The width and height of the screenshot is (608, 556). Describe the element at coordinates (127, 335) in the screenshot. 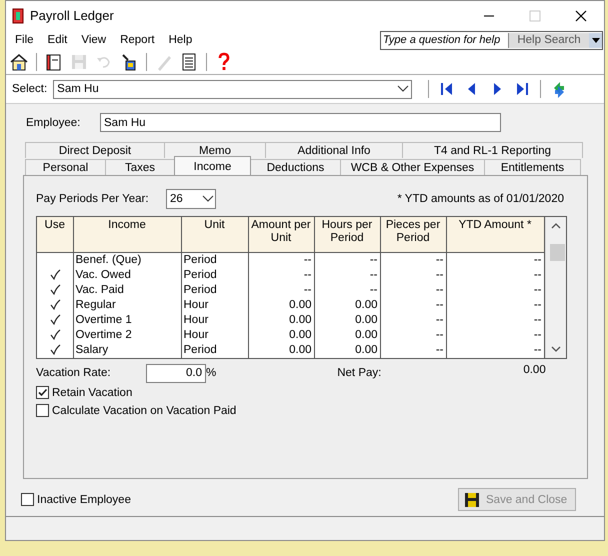

I see `table-cell: Overtime 2` at that location.